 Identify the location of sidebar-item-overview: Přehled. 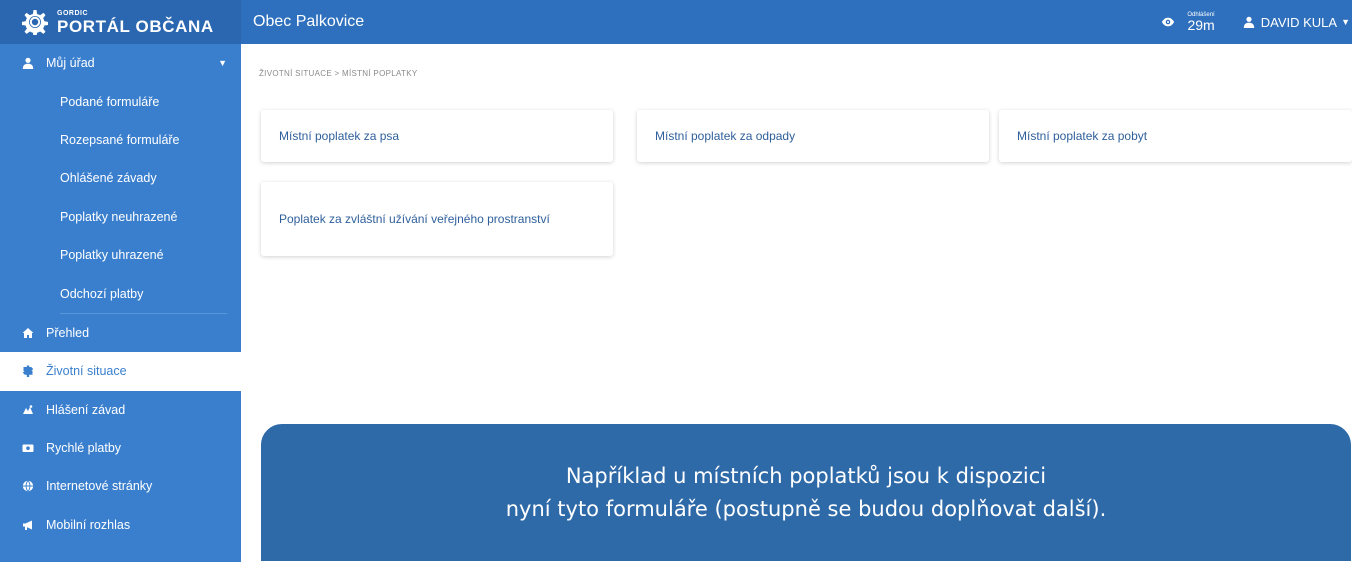
(120, 333).